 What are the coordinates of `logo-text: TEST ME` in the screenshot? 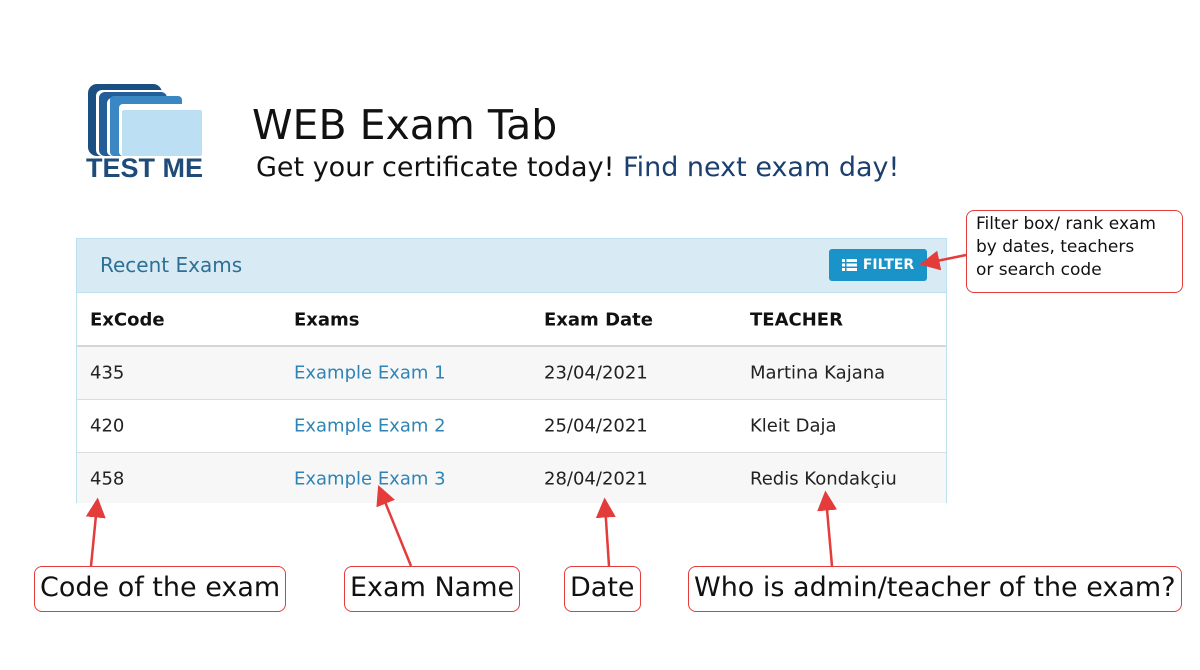 It's located at (145, 168).